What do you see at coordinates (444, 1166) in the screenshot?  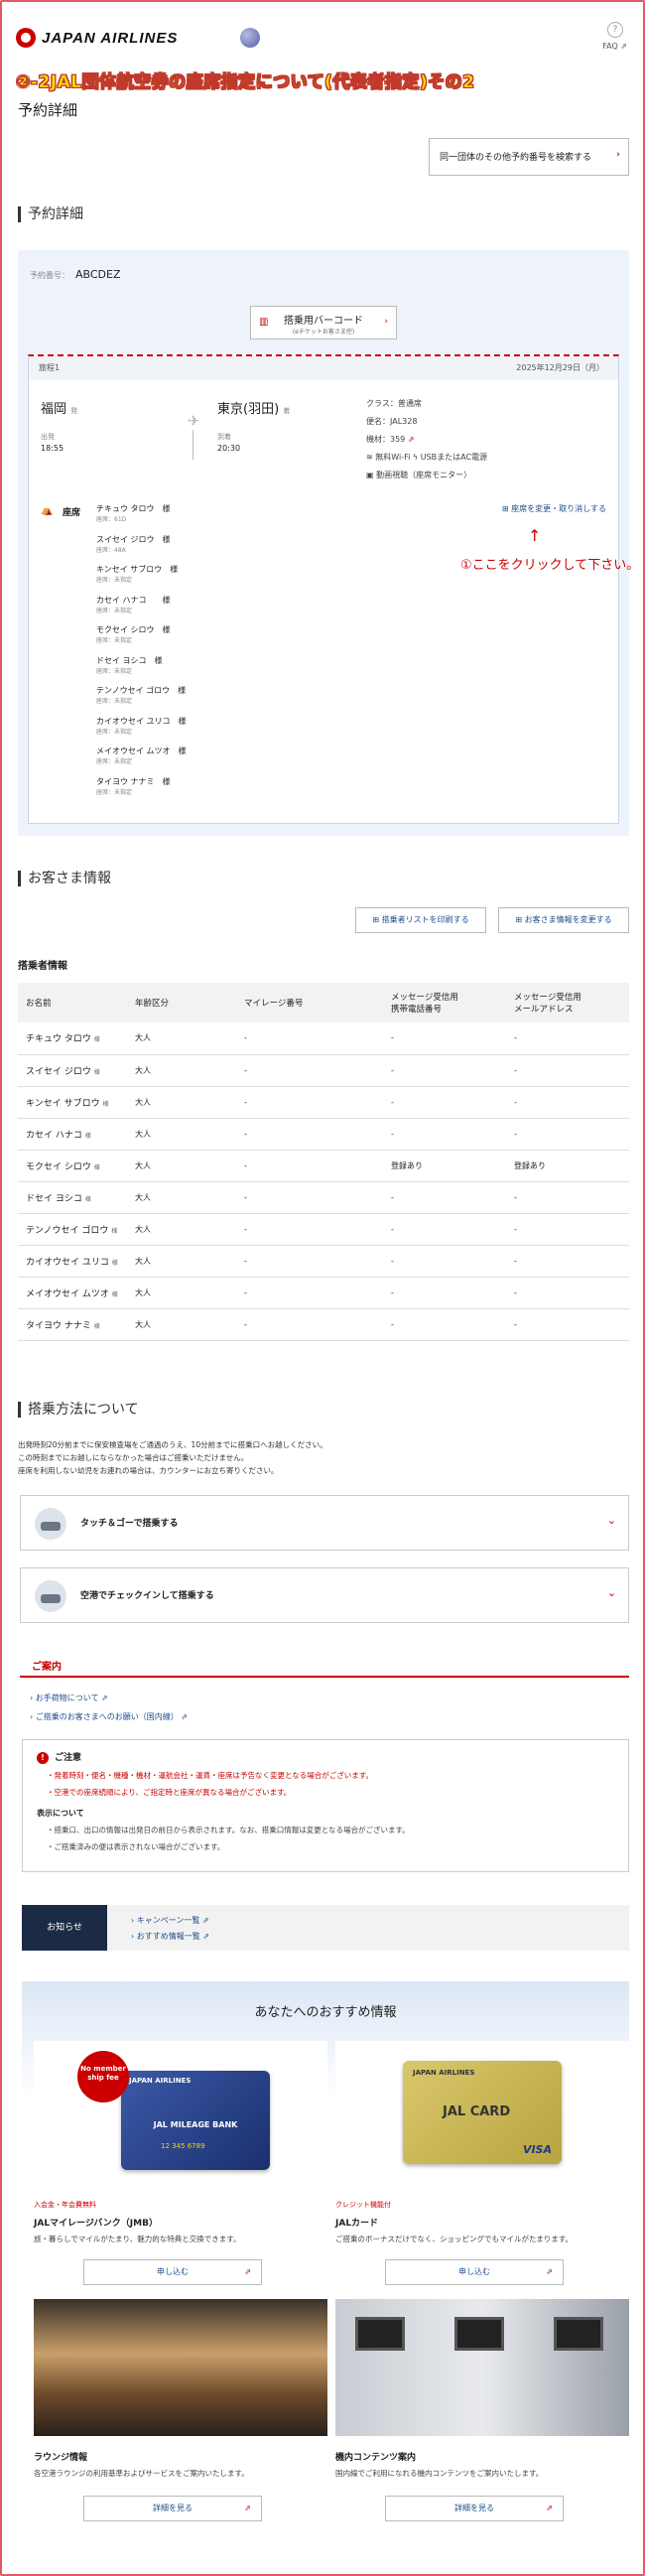 I see `phone-cell: 登録あり` at bounding box center [444, 1166].